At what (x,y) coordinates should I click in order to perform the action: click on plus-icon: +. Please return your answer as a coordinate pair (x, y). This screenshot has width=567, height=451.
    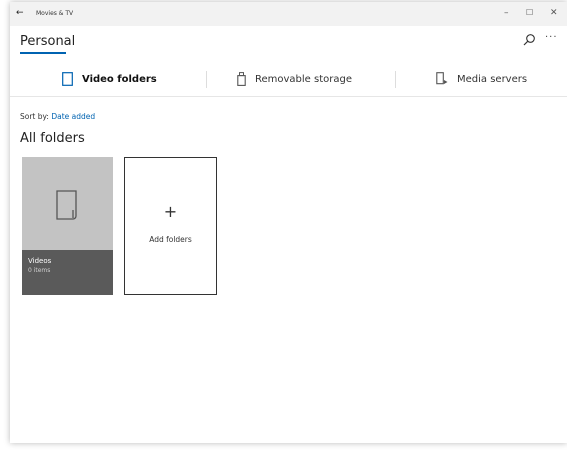
    Looking at the image, I should click on (170, 211).